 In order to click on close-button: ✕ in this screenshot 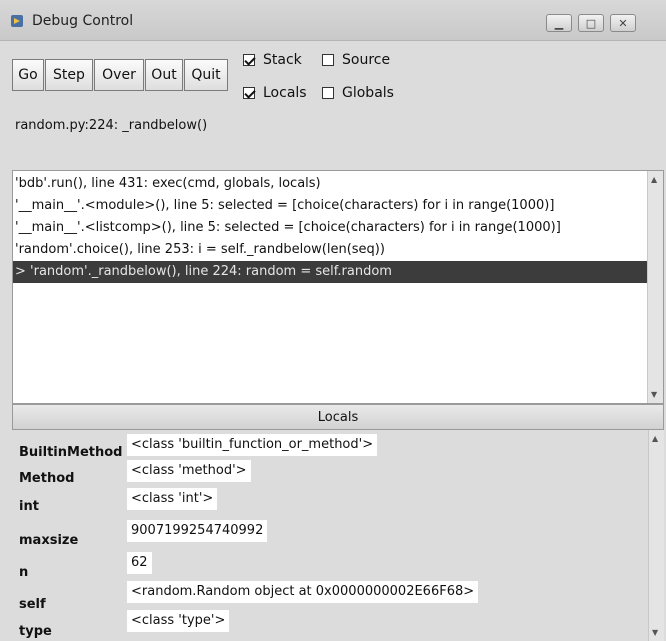, I will do `click(623, 23)`.